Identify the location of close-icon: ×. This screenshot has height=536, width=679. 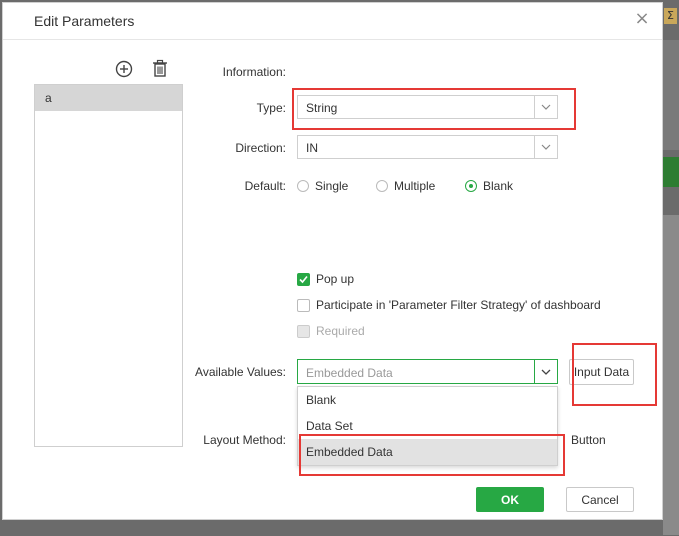
(642, 19).